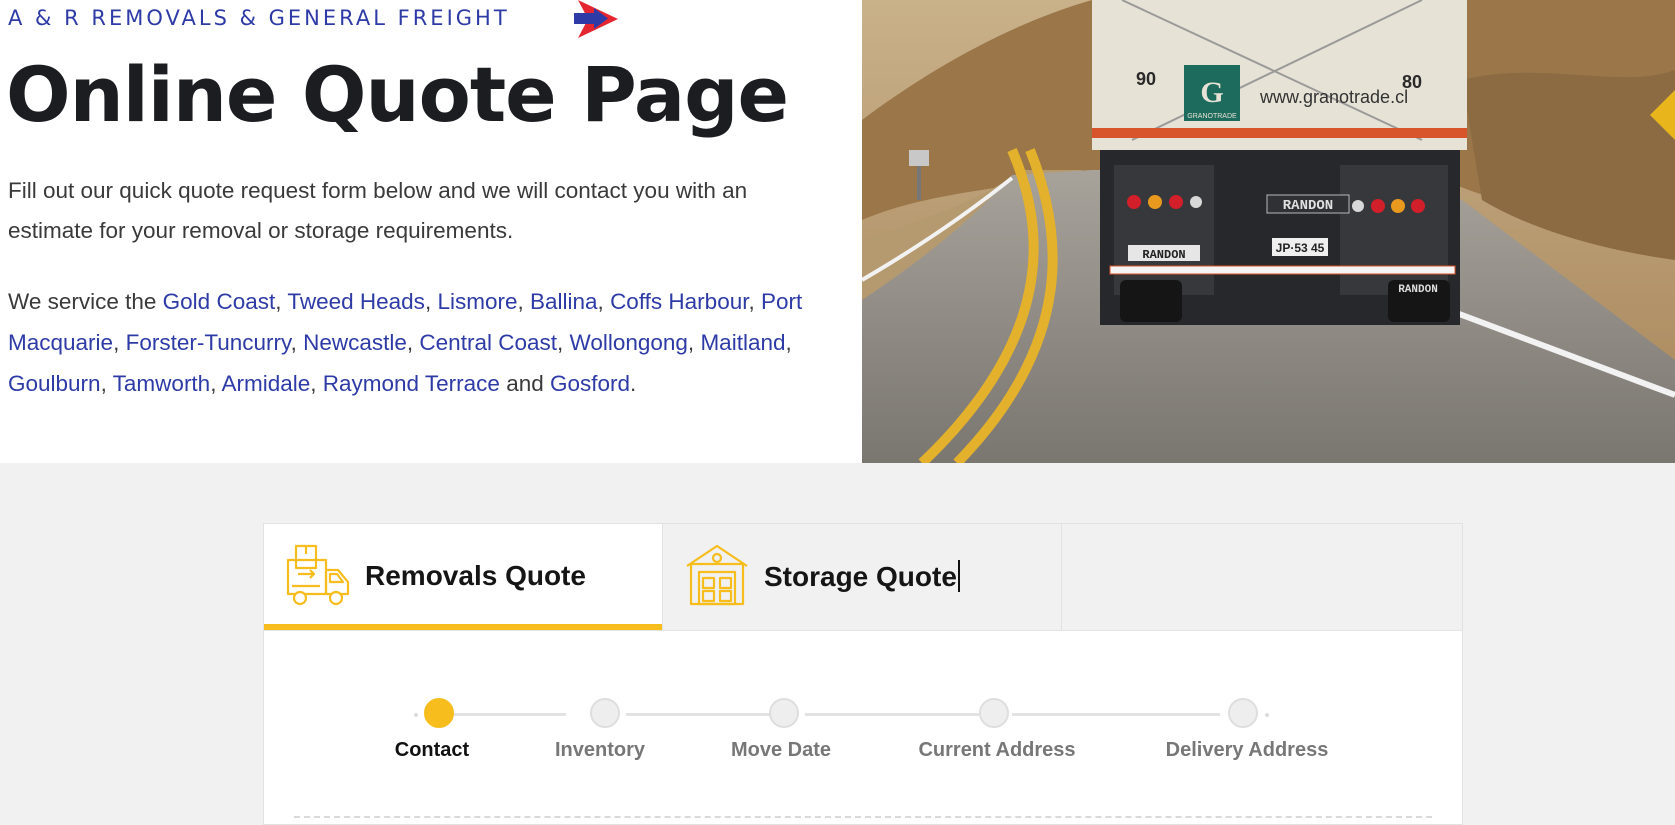 The height and width of the screenshot is (825, 1675). I want to click on service-area-link: Coffs Harbour, so click(679, 301).